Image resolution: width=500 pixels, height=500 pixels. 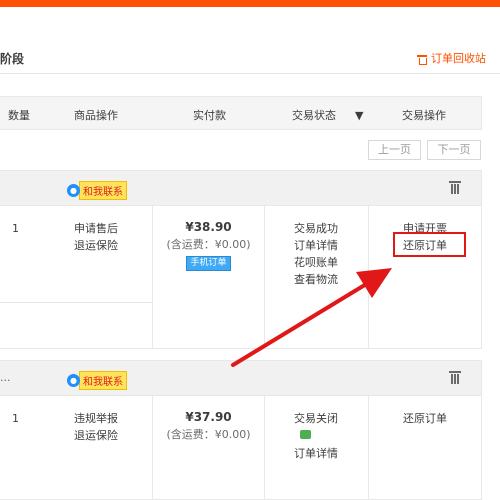 I want to click on status-text: 交易成功, so click(x=316, y=228).